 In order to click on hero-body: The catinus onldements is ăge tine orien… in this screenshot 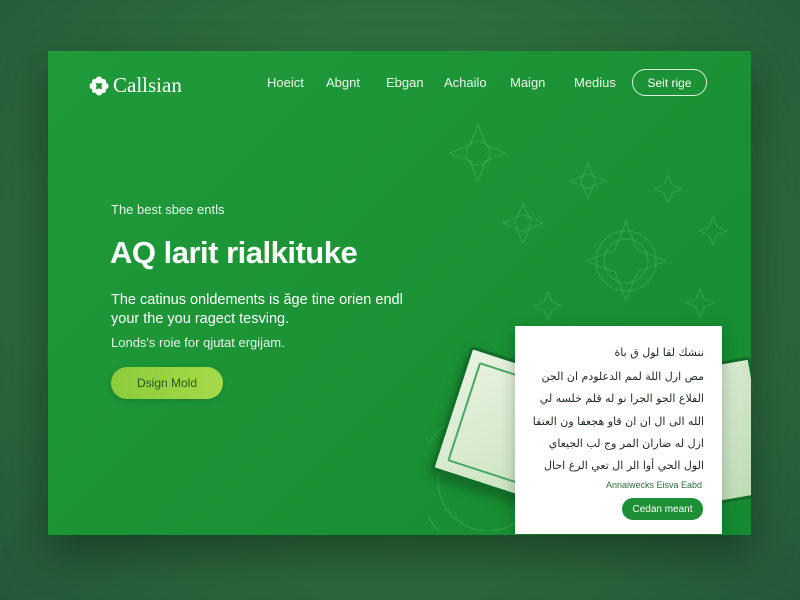, I will do `click(257, 309)`.